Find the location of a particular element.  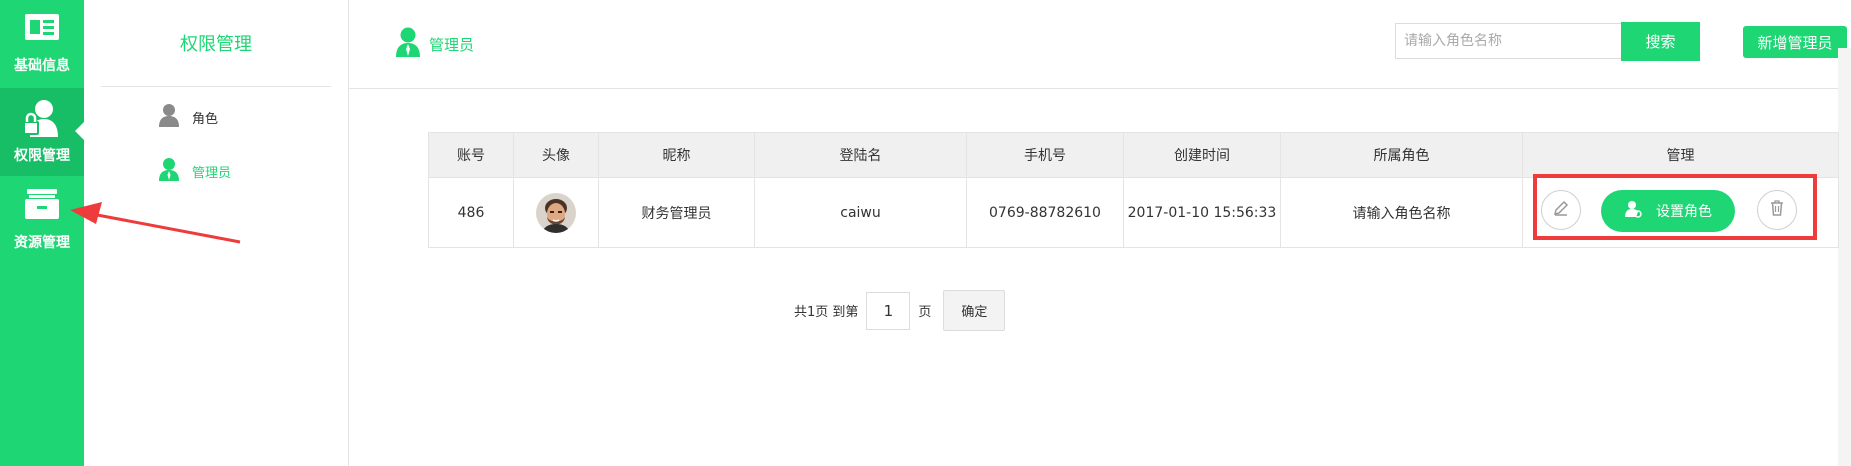

account-cell: 486 is located at coordinates (471, 212).